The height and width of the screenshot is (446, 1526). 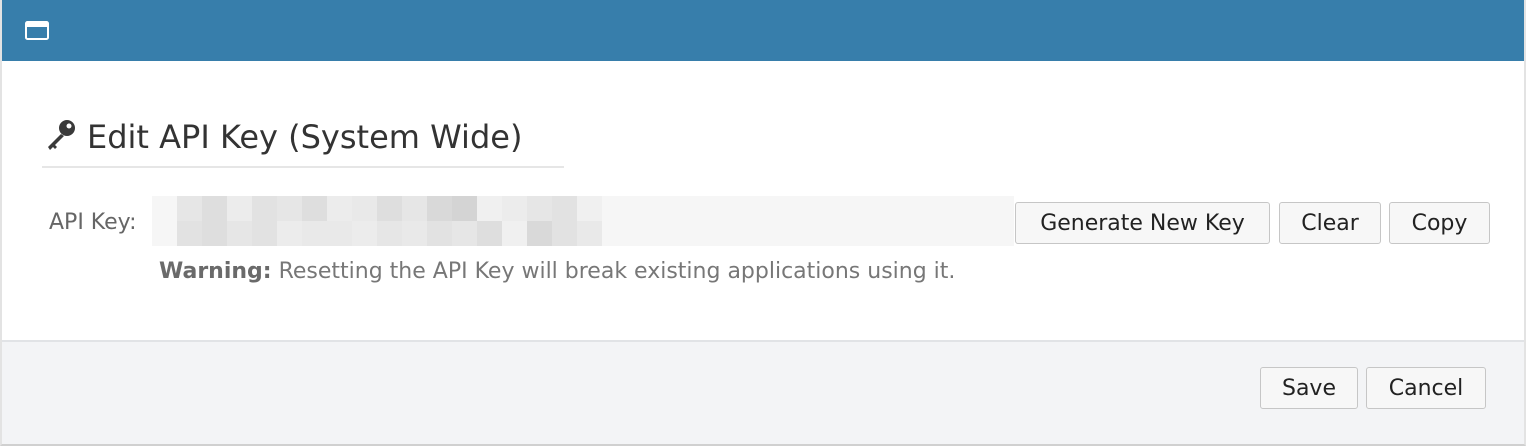 I want to click on copy-button: Copy, so click(x=1439, y=223).